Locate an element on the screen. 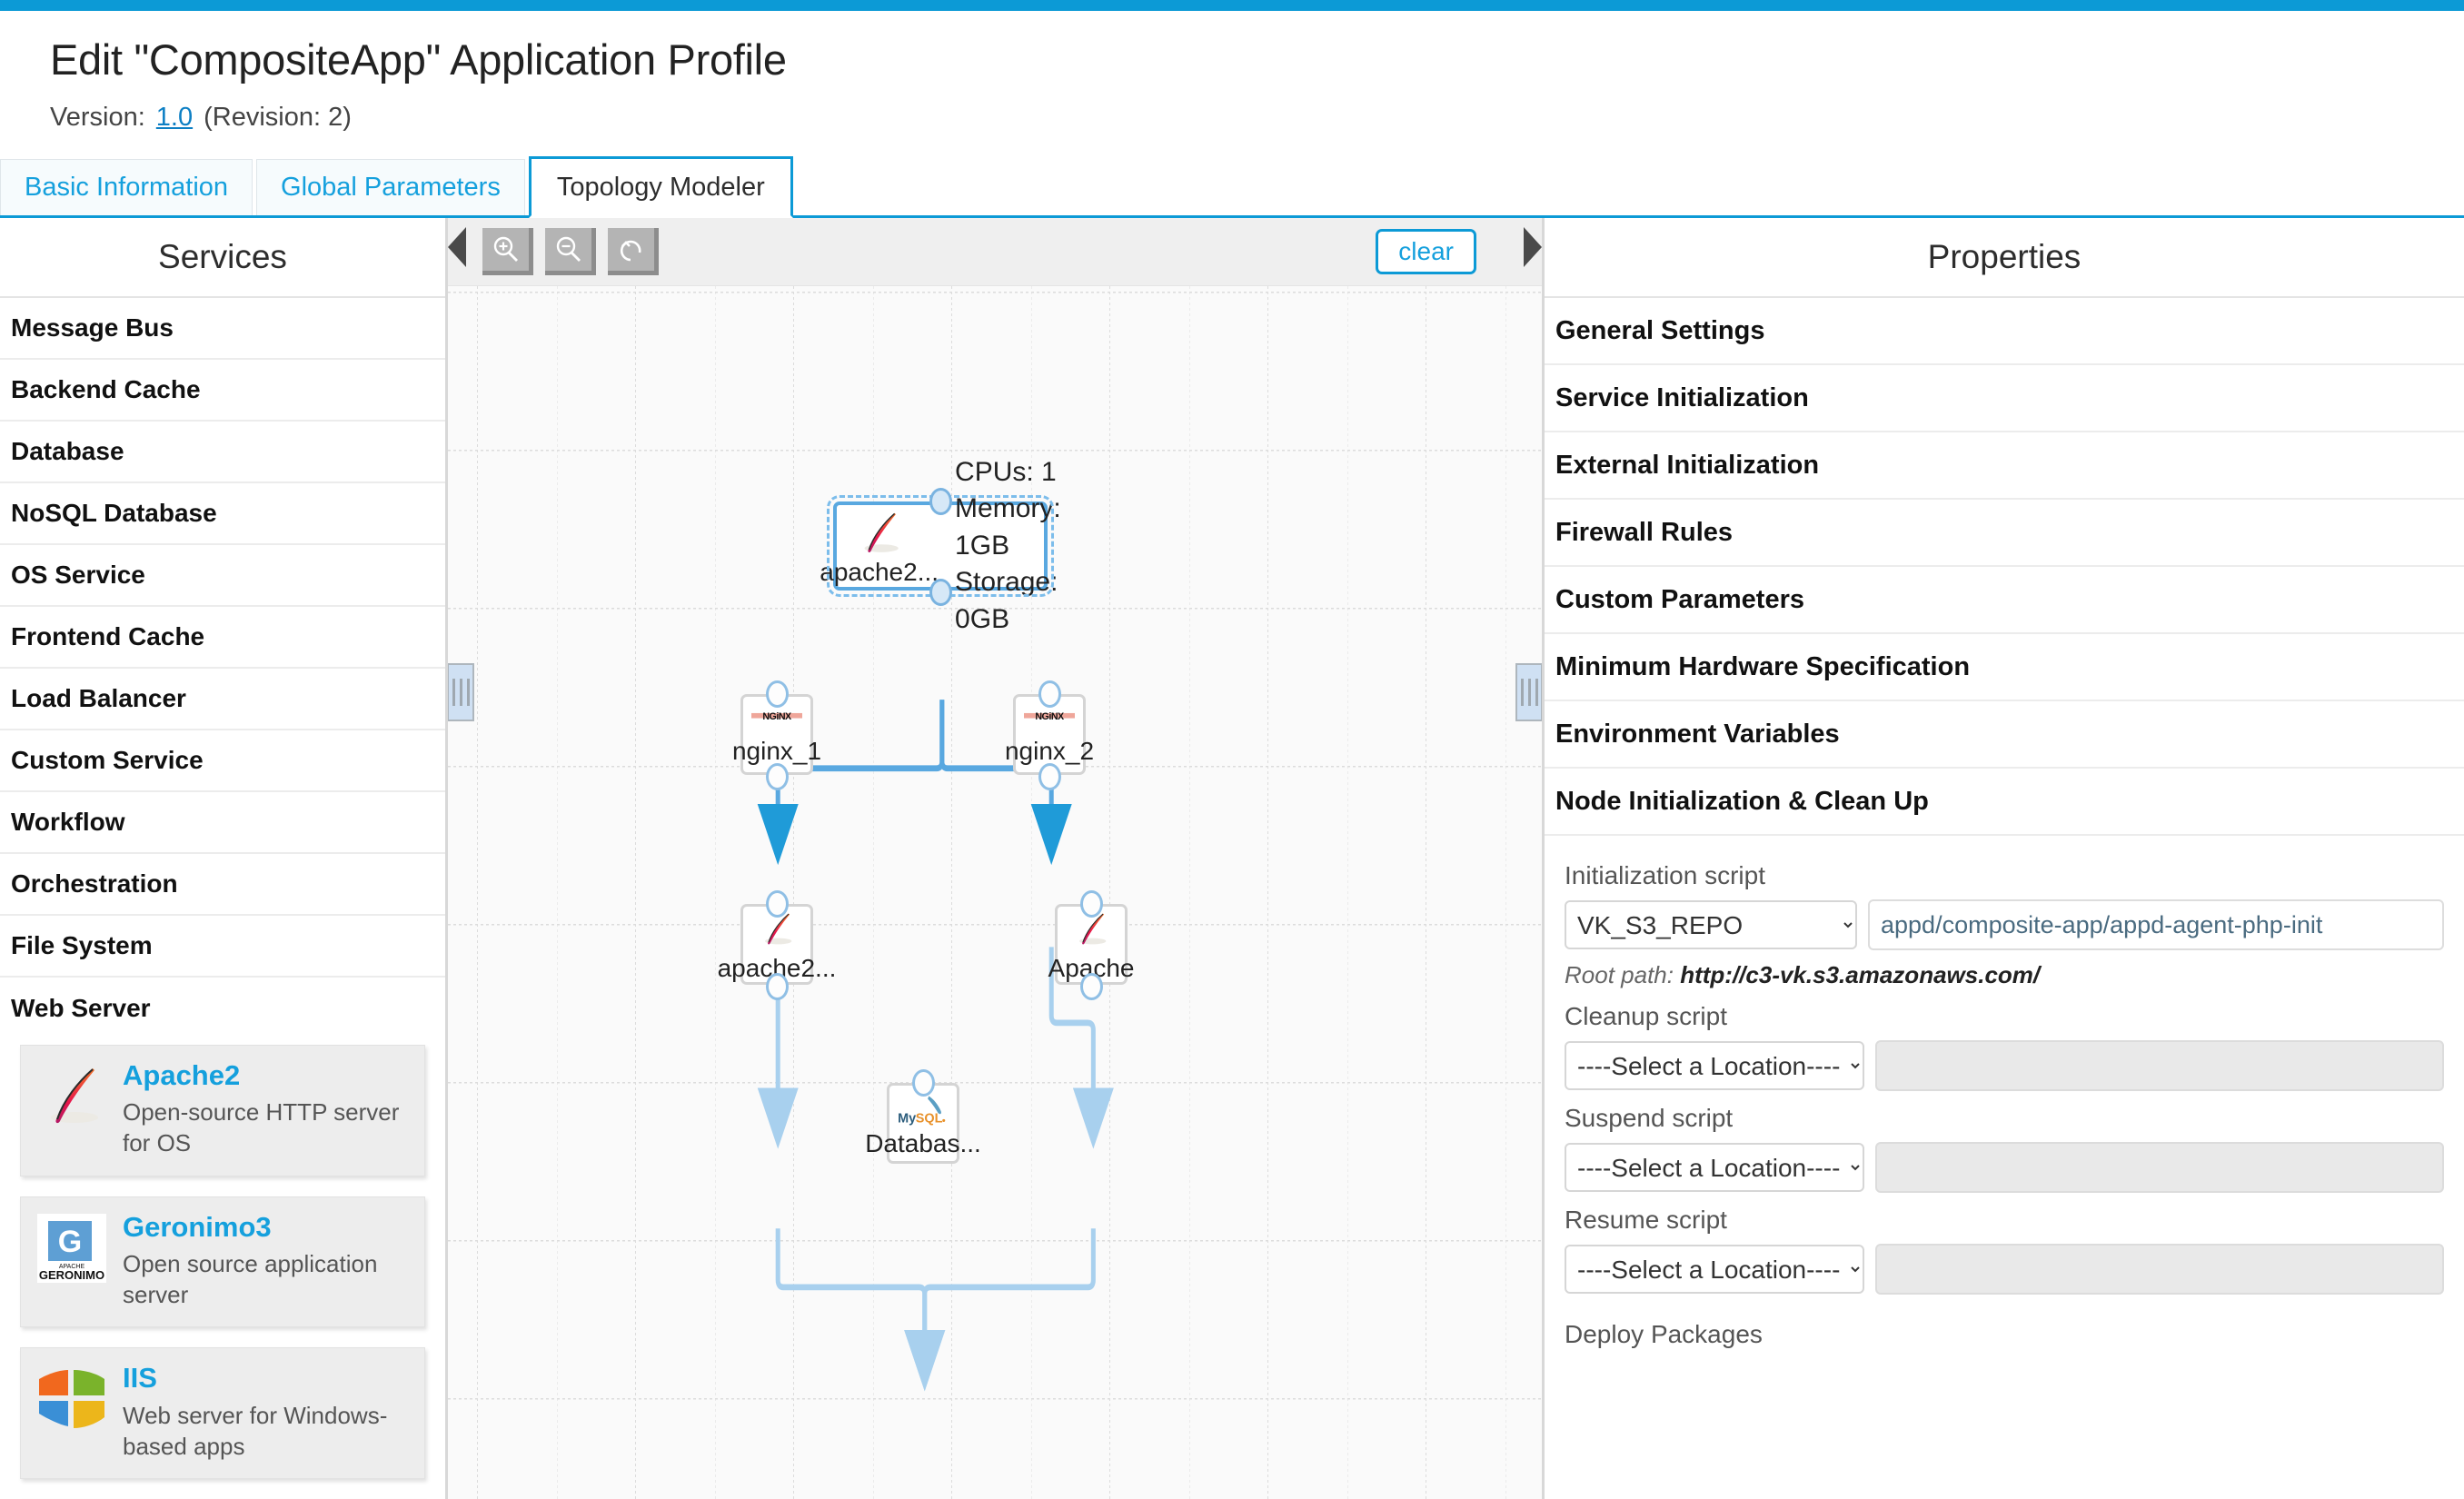  zoom-in-button is located at coordinates (508, 251).